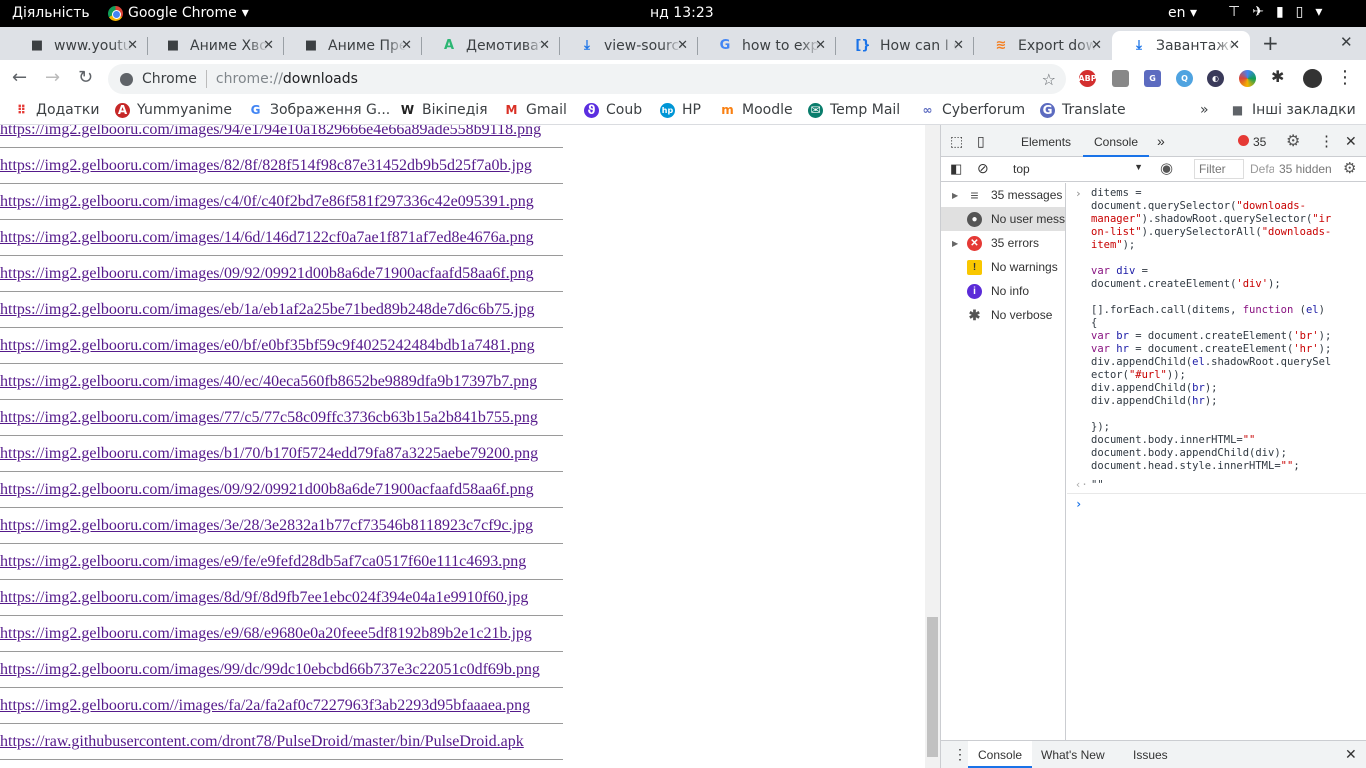 The height and width of the screenshot is (768, 1366). What do you see at coordinates (1293, 141) in the screenshot?
I see `settings-gear-icon: ⚙` at bounding box center [1293, 141].